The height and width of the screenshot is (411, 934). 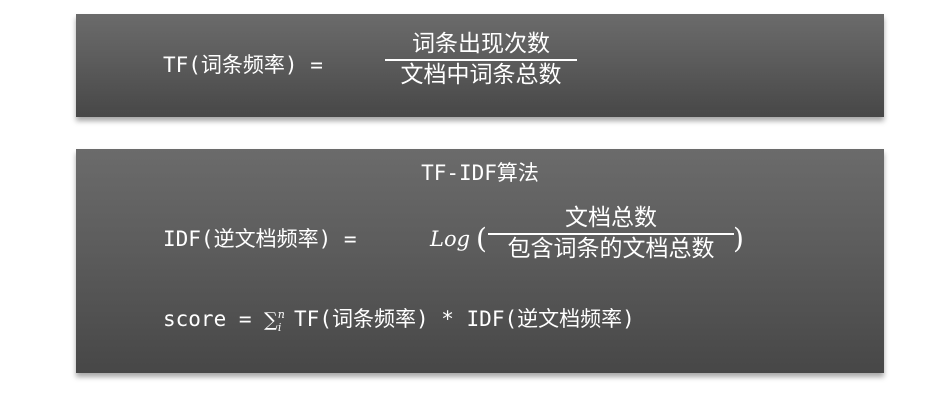 What do you see at coordinates (611, 249) in the screenshot?
I see `idf-denominator: 包含词条的文档总数` at bounding box center [611, 249].